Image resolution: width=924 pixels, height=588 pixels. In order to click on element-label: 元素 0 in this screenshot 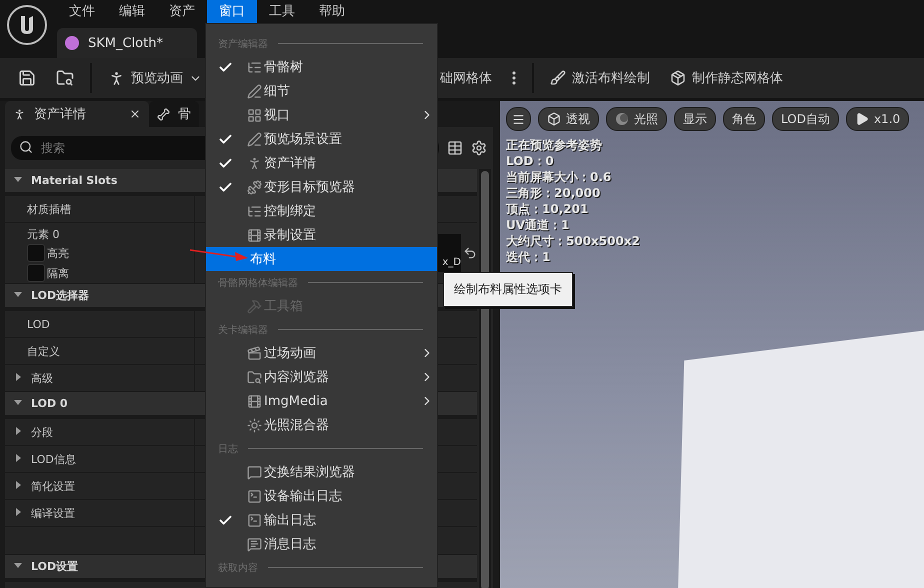, I will do `click(43, 234)`.